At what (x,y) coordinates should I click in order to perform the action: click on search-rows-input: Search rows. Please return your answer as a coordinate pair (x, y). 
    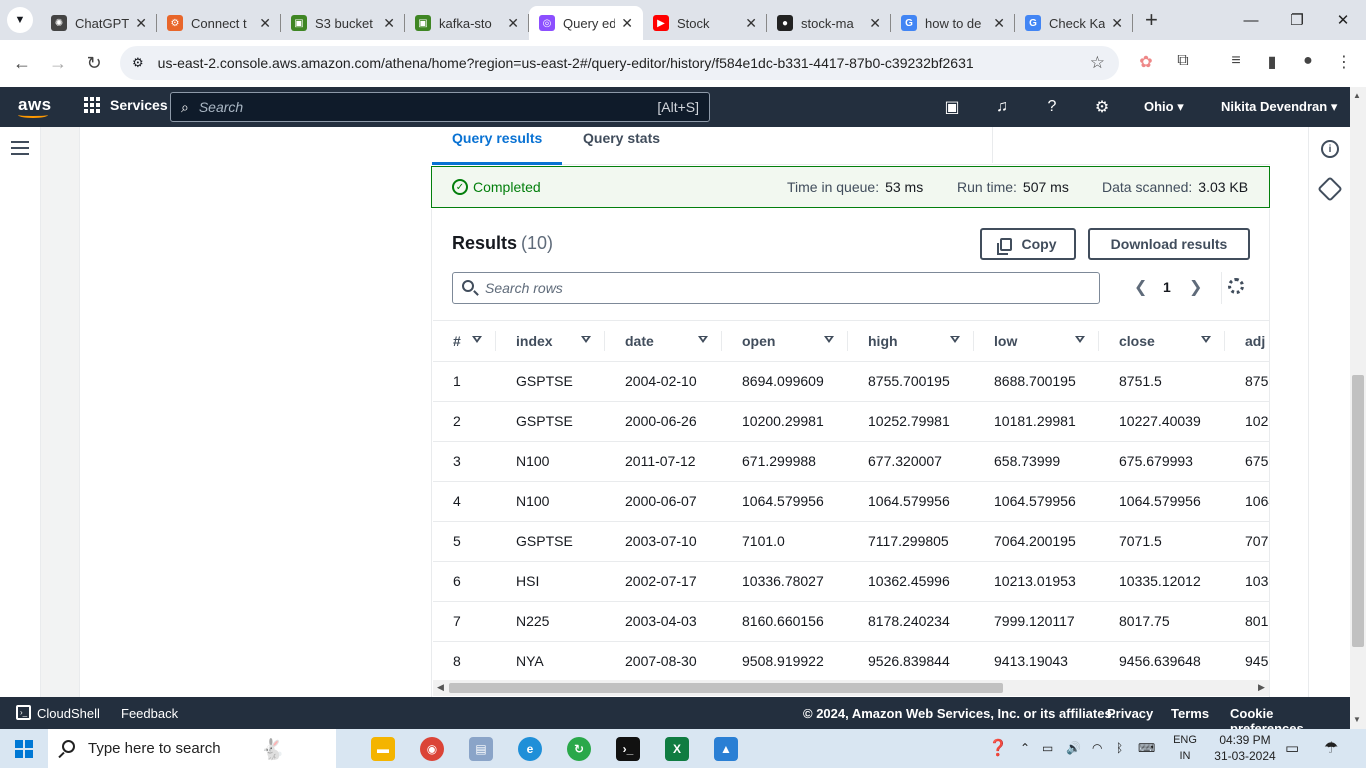
    Looking at the image, I should click on (776, 288).